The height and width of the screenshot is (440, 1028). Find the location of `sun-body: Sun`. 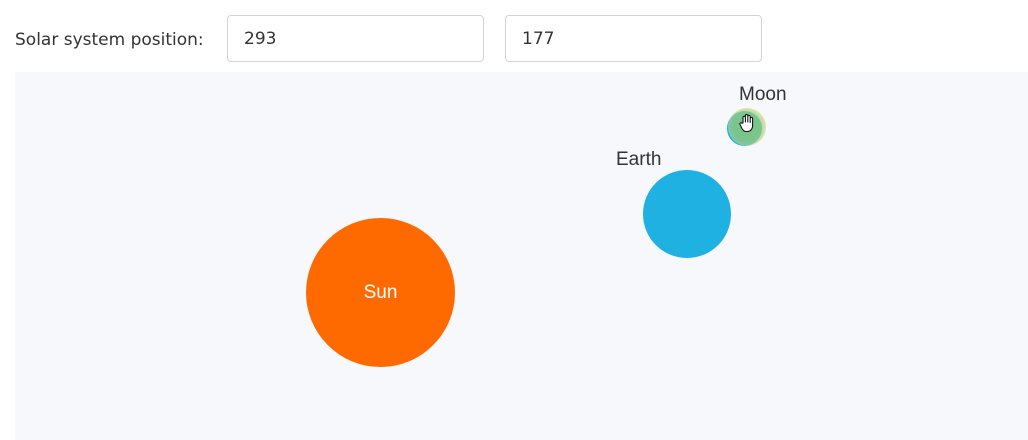

sun-body: Sun is located at coordinates (380, 292).